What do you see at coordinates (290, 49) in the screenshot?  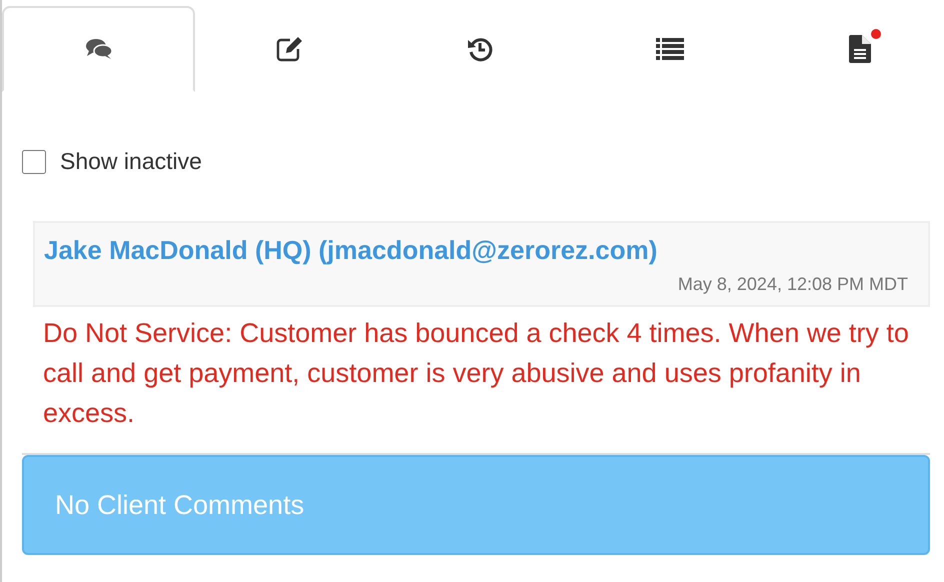 I see `edit-icon` at bounding box center [290, 49].